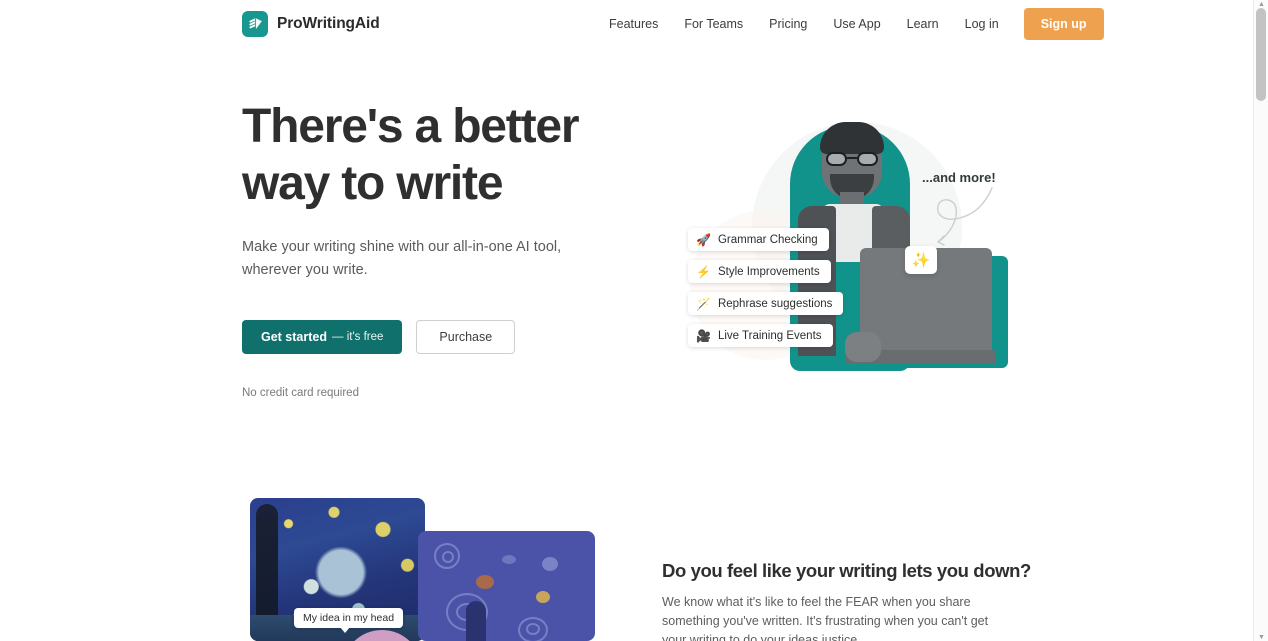 This screenshot has height=641, width=1268. What do you see at coordinates (1261, 4) in the screenshot?
I see `scroll-up-arrow-icon: ▲` at bounding box center [1261, 4].